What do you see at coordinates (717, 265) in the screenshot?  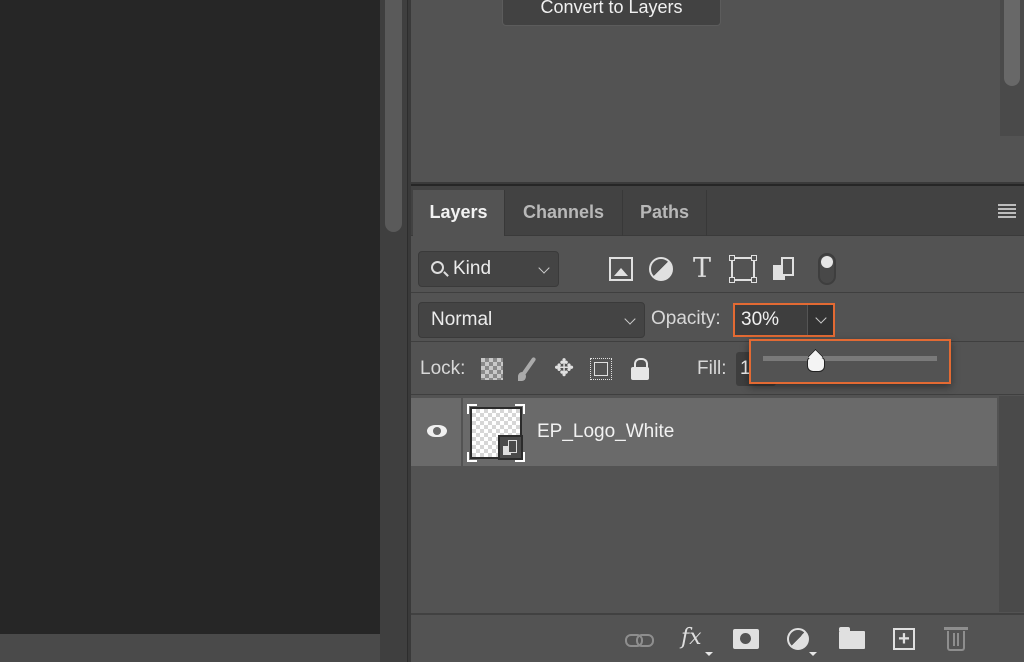 I see `filter-row: Kind T` at bounding box center [717, 265].